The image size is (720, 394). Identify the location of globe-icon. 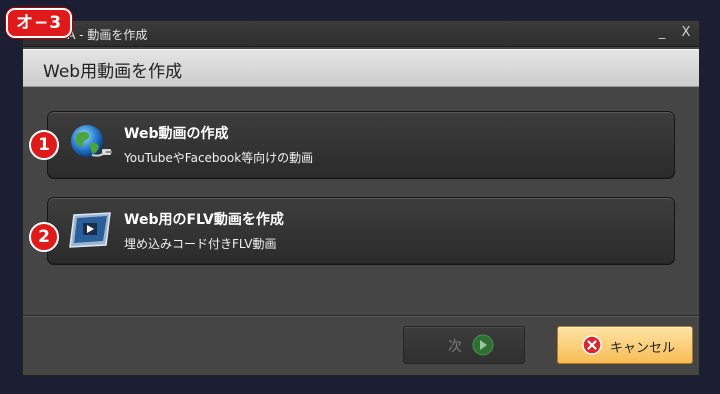
(91, 141).